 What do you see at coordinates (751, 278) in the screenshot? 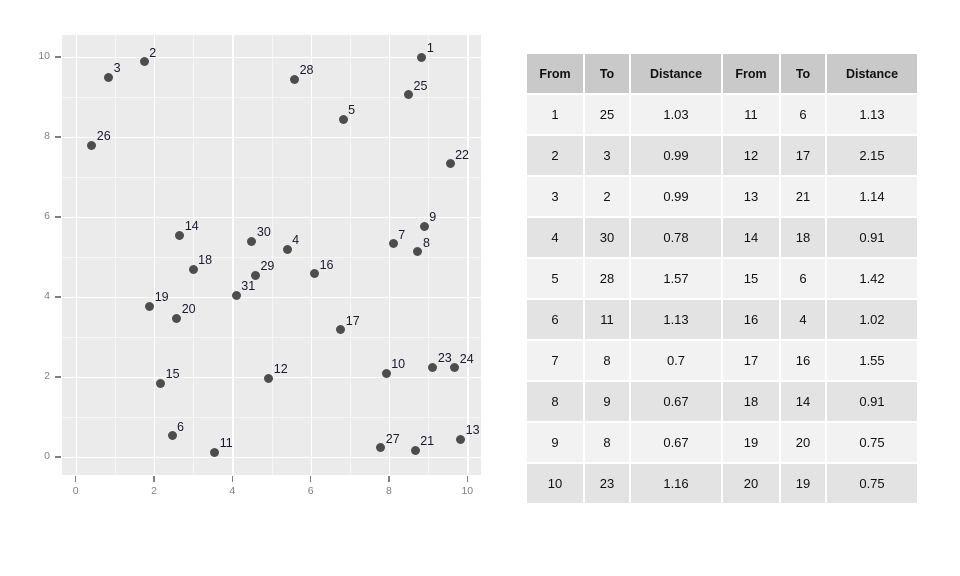
I see `table-cell: 15` at bounding box center [751, 278].